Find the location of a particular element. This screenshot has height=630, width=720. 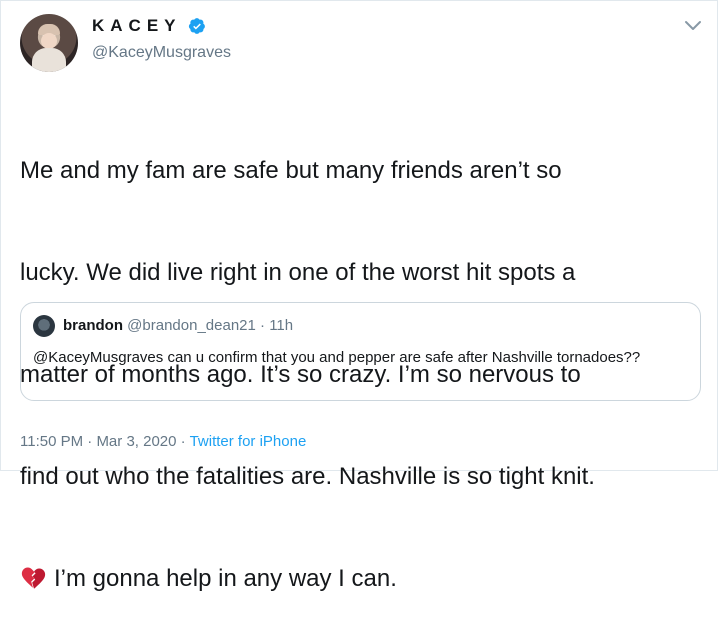

quoted-name: brandon is located at coordinates (93, 325).